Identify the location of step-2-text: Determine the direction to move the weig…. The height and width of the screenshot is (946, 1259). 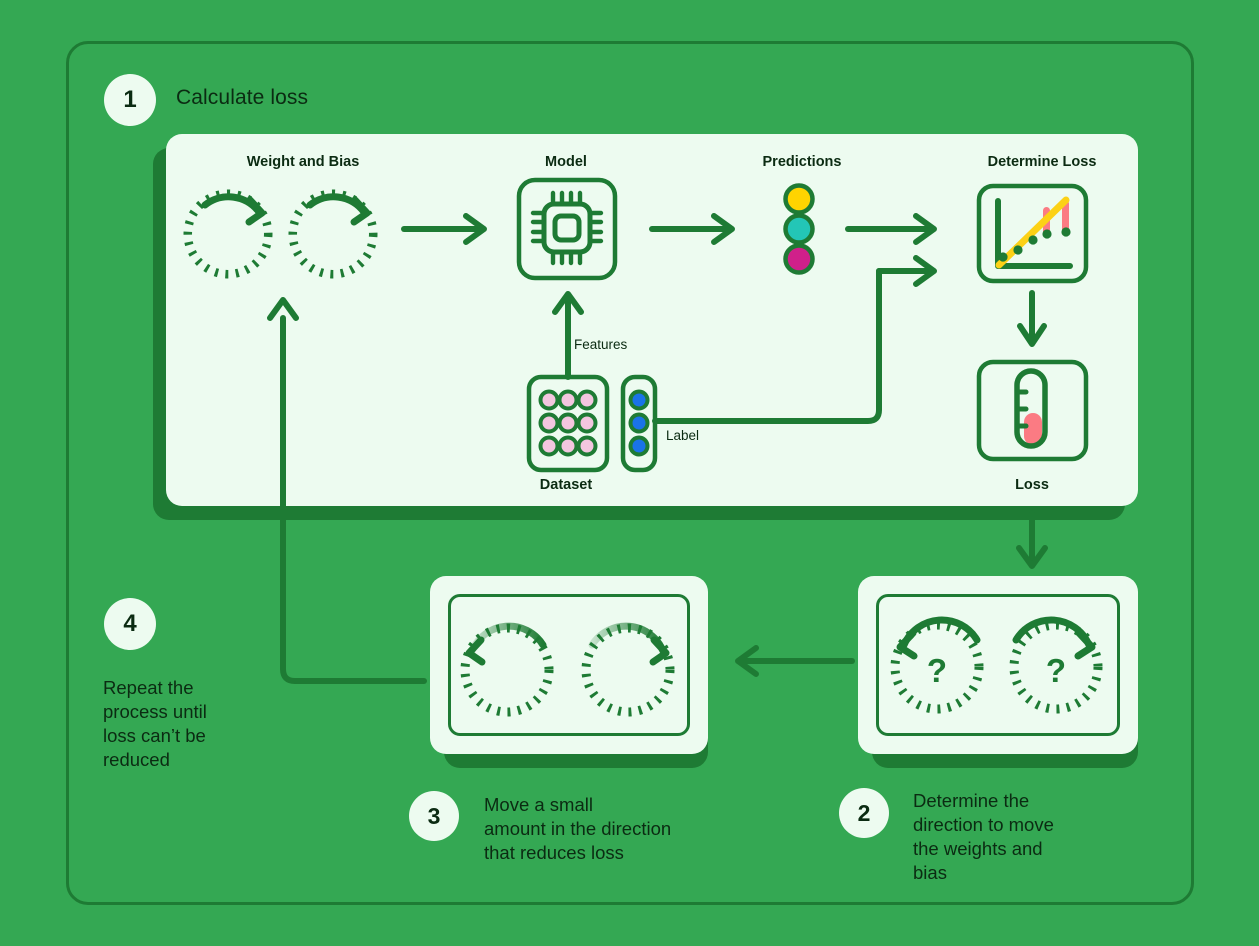
(983, 836).